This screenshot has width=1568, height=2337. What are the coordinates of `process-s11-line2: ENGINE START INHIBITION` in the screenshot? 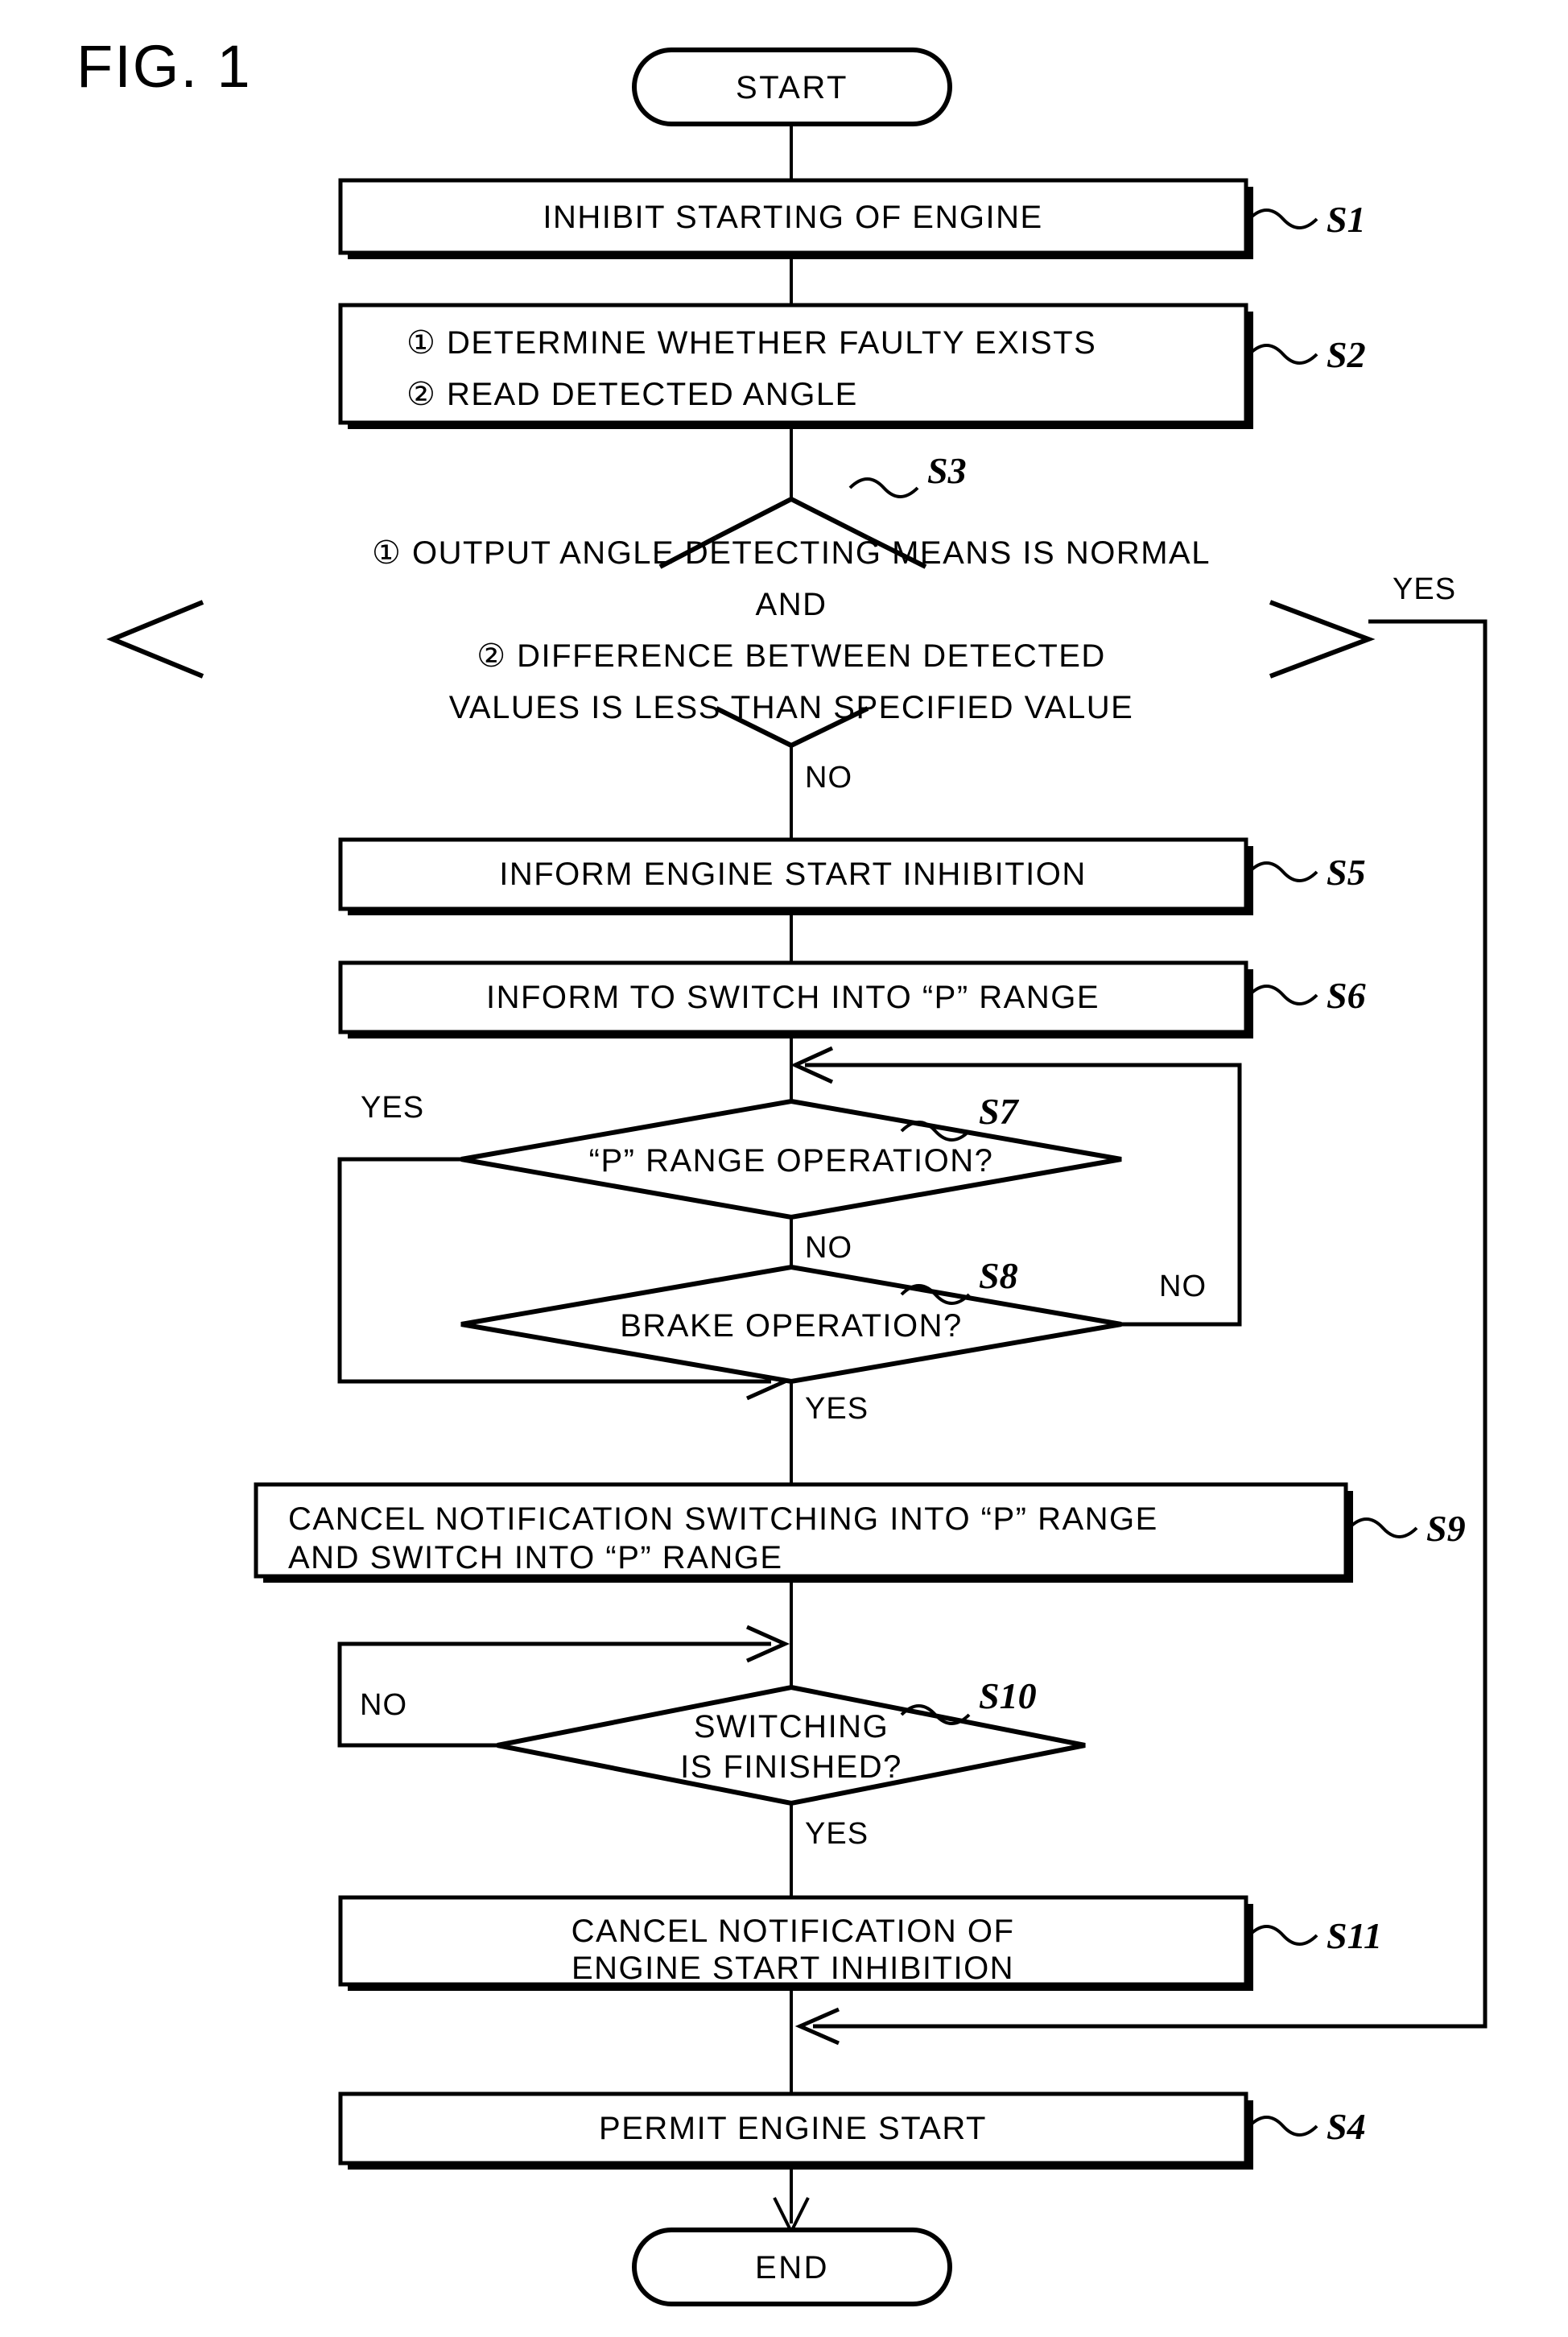 It's located at (792, 1968).